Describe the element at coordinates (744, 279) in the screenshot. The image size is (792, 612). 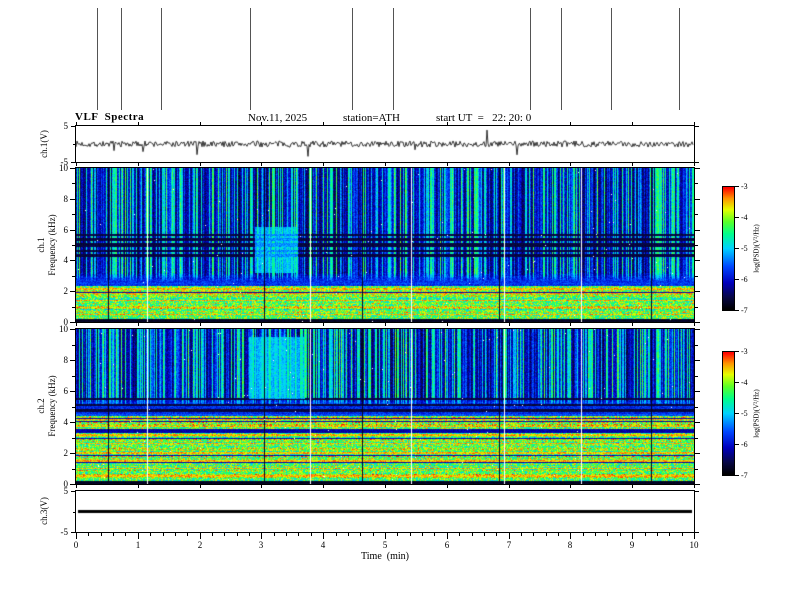
I see `colorbar-tick-label: -6` at that location.